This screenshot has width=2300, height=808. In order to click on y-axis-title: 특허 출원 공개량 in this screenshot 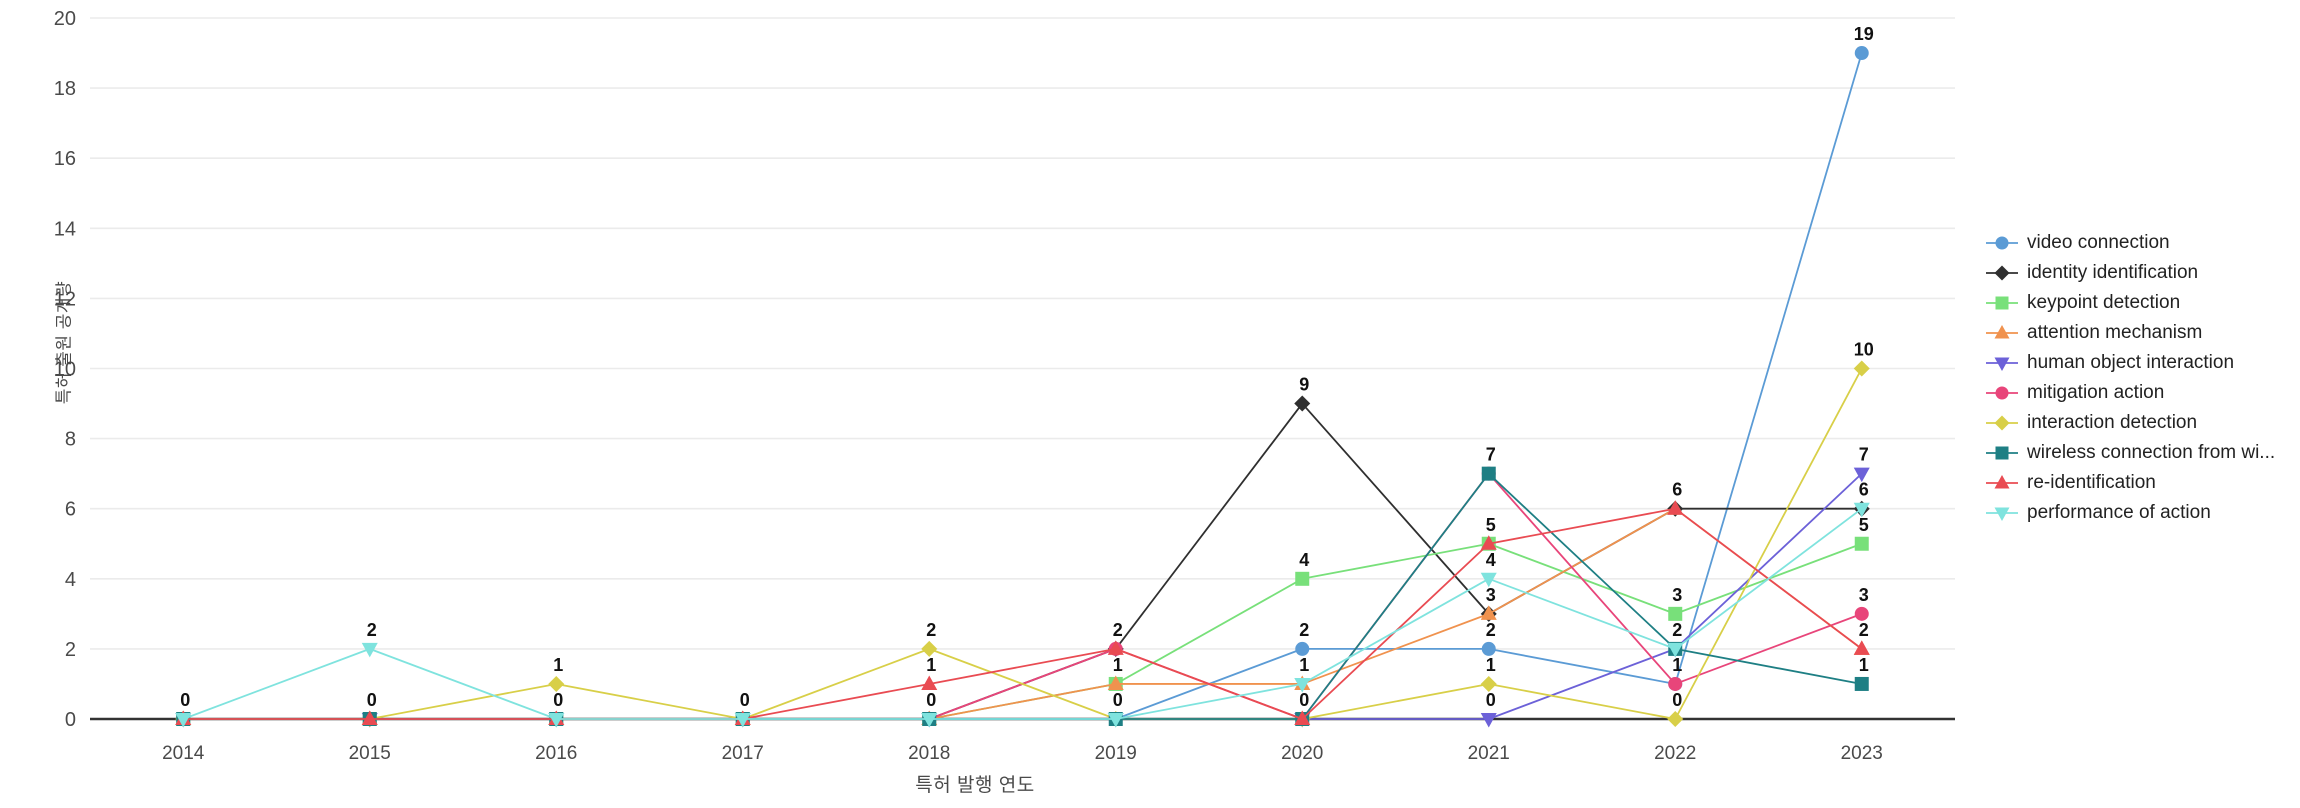, I will do `click(64, 342)`.